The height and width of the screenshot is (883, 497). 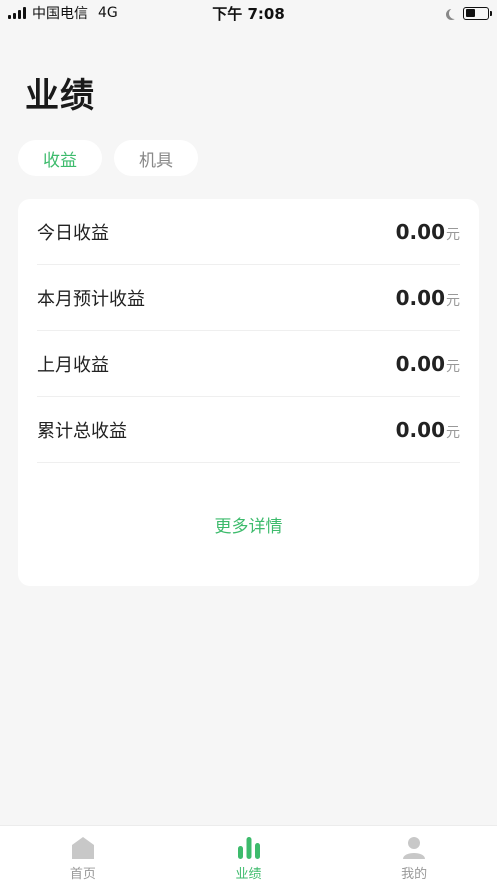 I want to click on status-bar-left: 中国电信 4G, so click(x=63, y=13).